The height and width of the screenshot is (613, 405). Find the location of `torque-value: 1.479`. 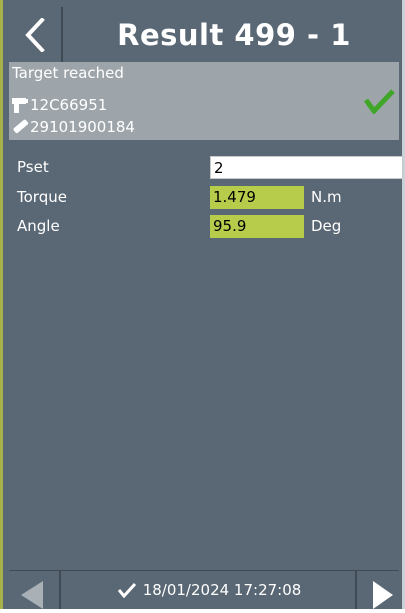

torque-value: 1.479 is located at coordinates (257, 197).